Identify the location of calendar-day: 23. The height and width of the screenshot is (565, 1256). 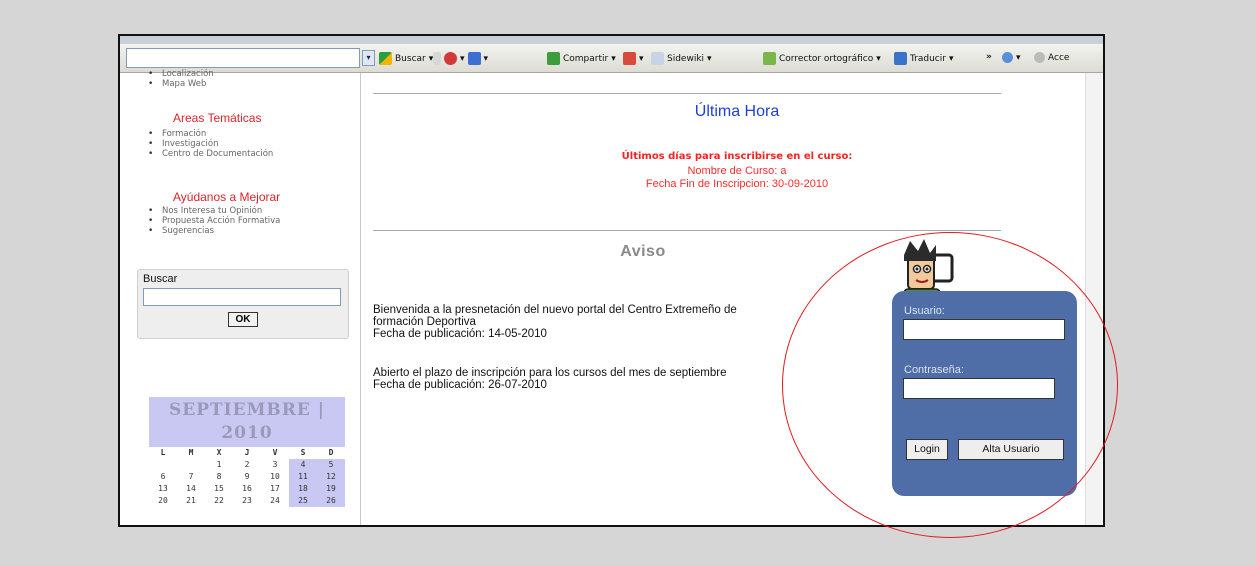
(247, 501).